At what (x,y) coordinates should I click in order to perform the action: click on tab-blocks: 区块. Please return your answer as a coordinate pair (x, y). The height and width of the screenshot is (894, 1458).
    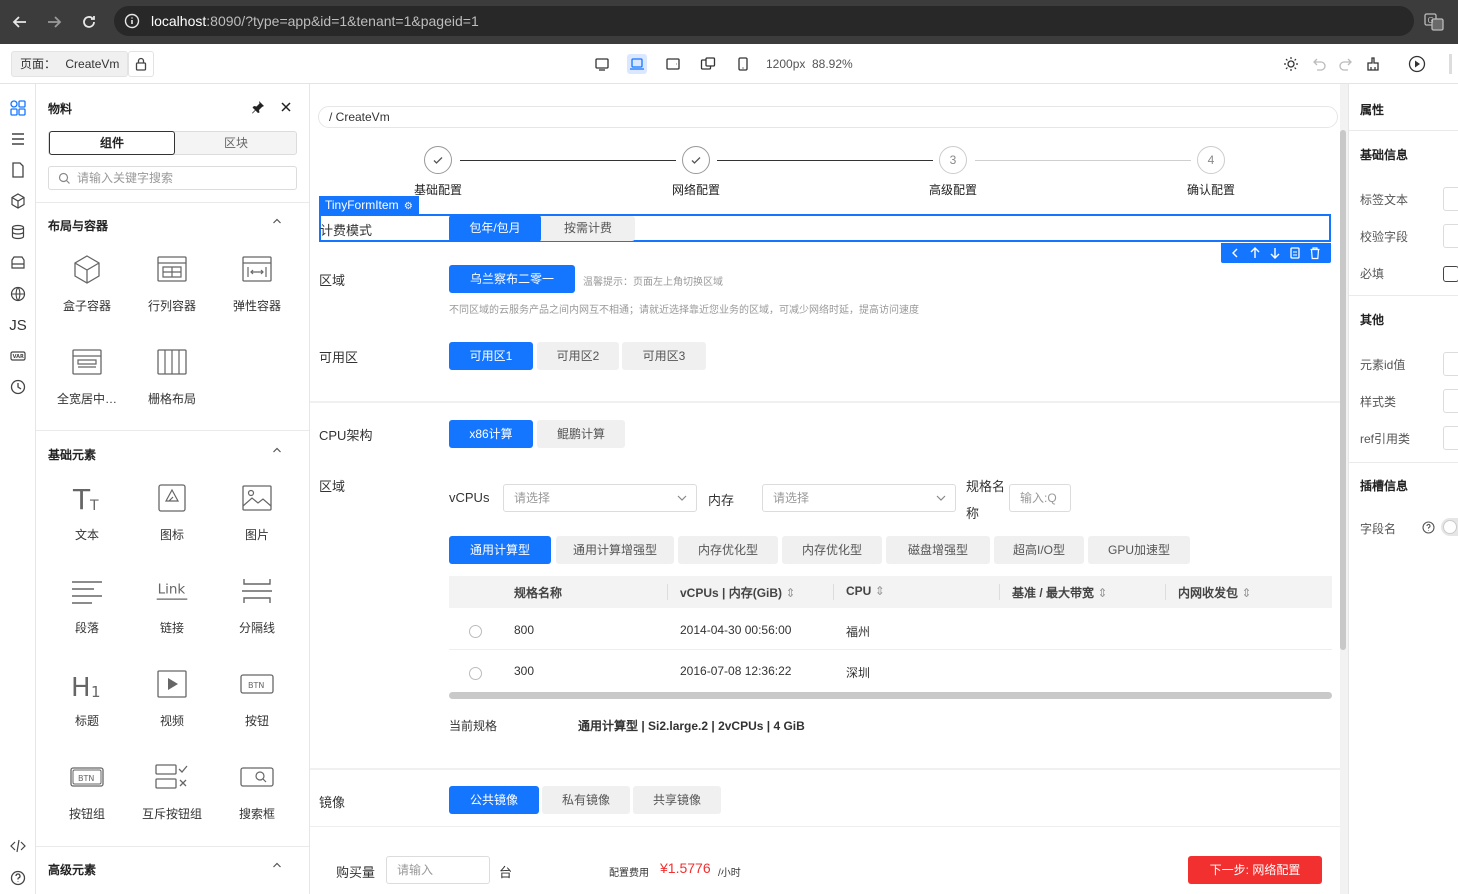
    Looking at the image, I should click on (236, 143).